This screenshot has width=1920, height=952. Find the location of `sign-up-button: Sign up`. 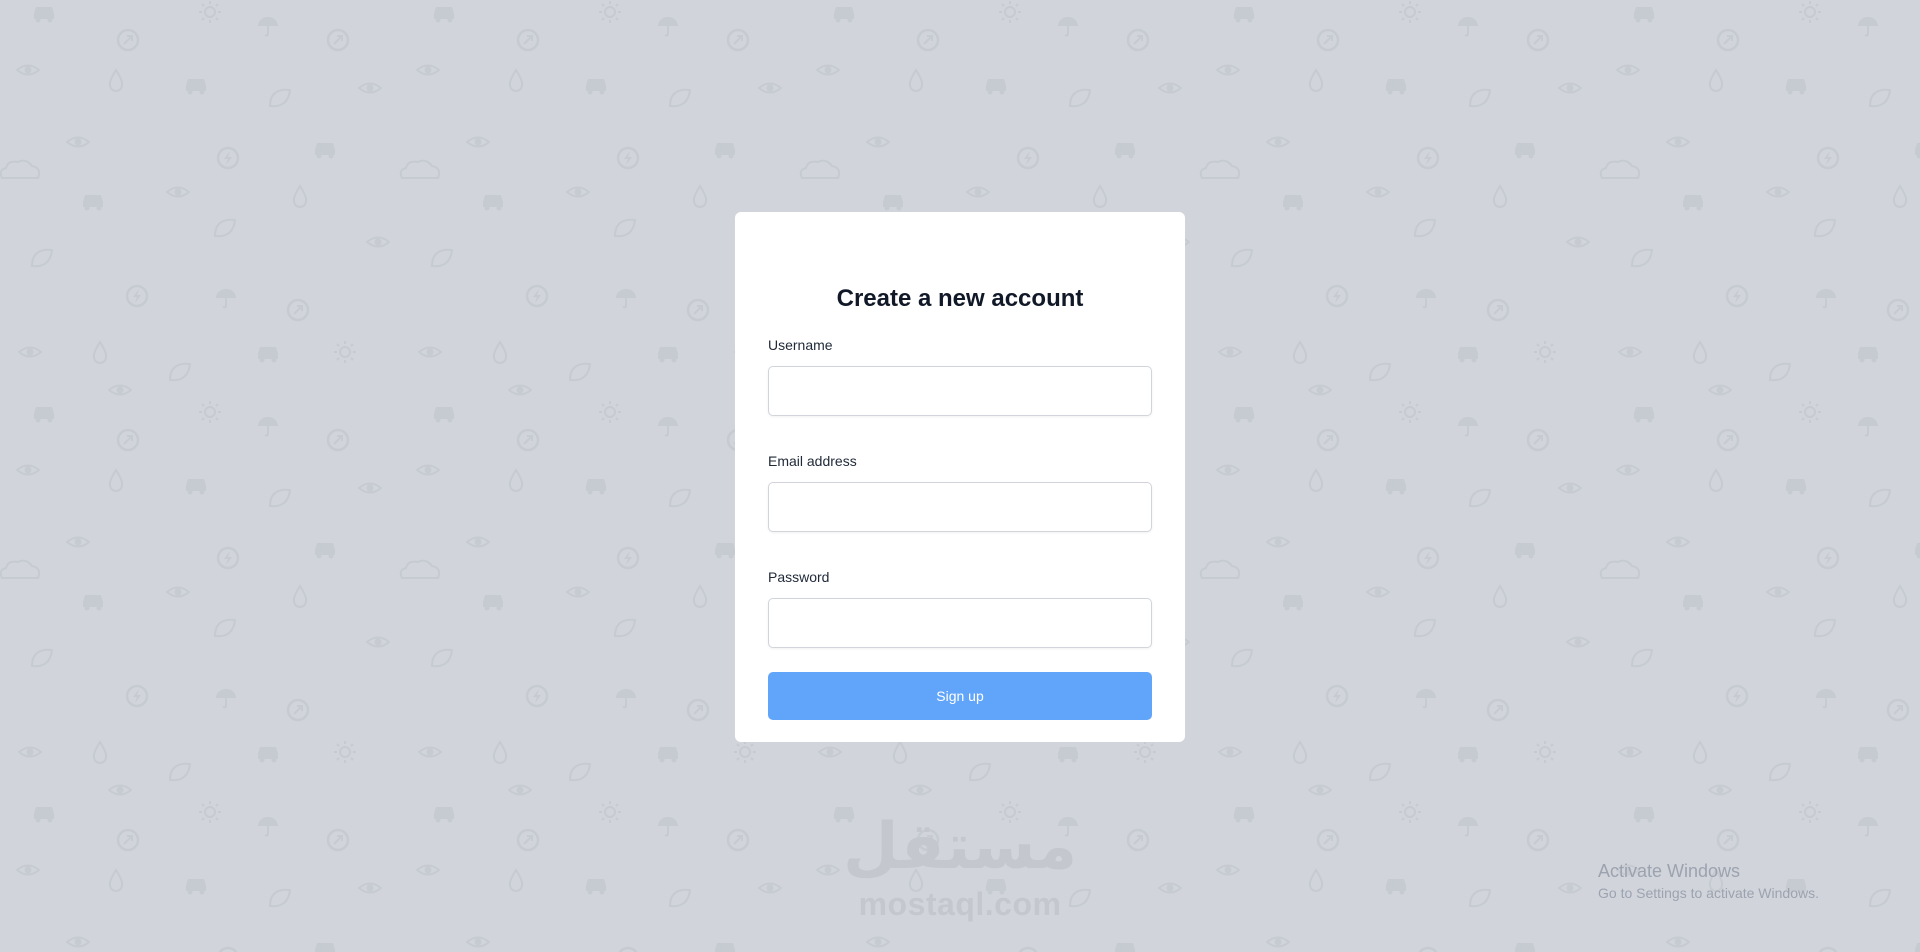

sign-up-button: Sign up is located at coordinates (960, 696).